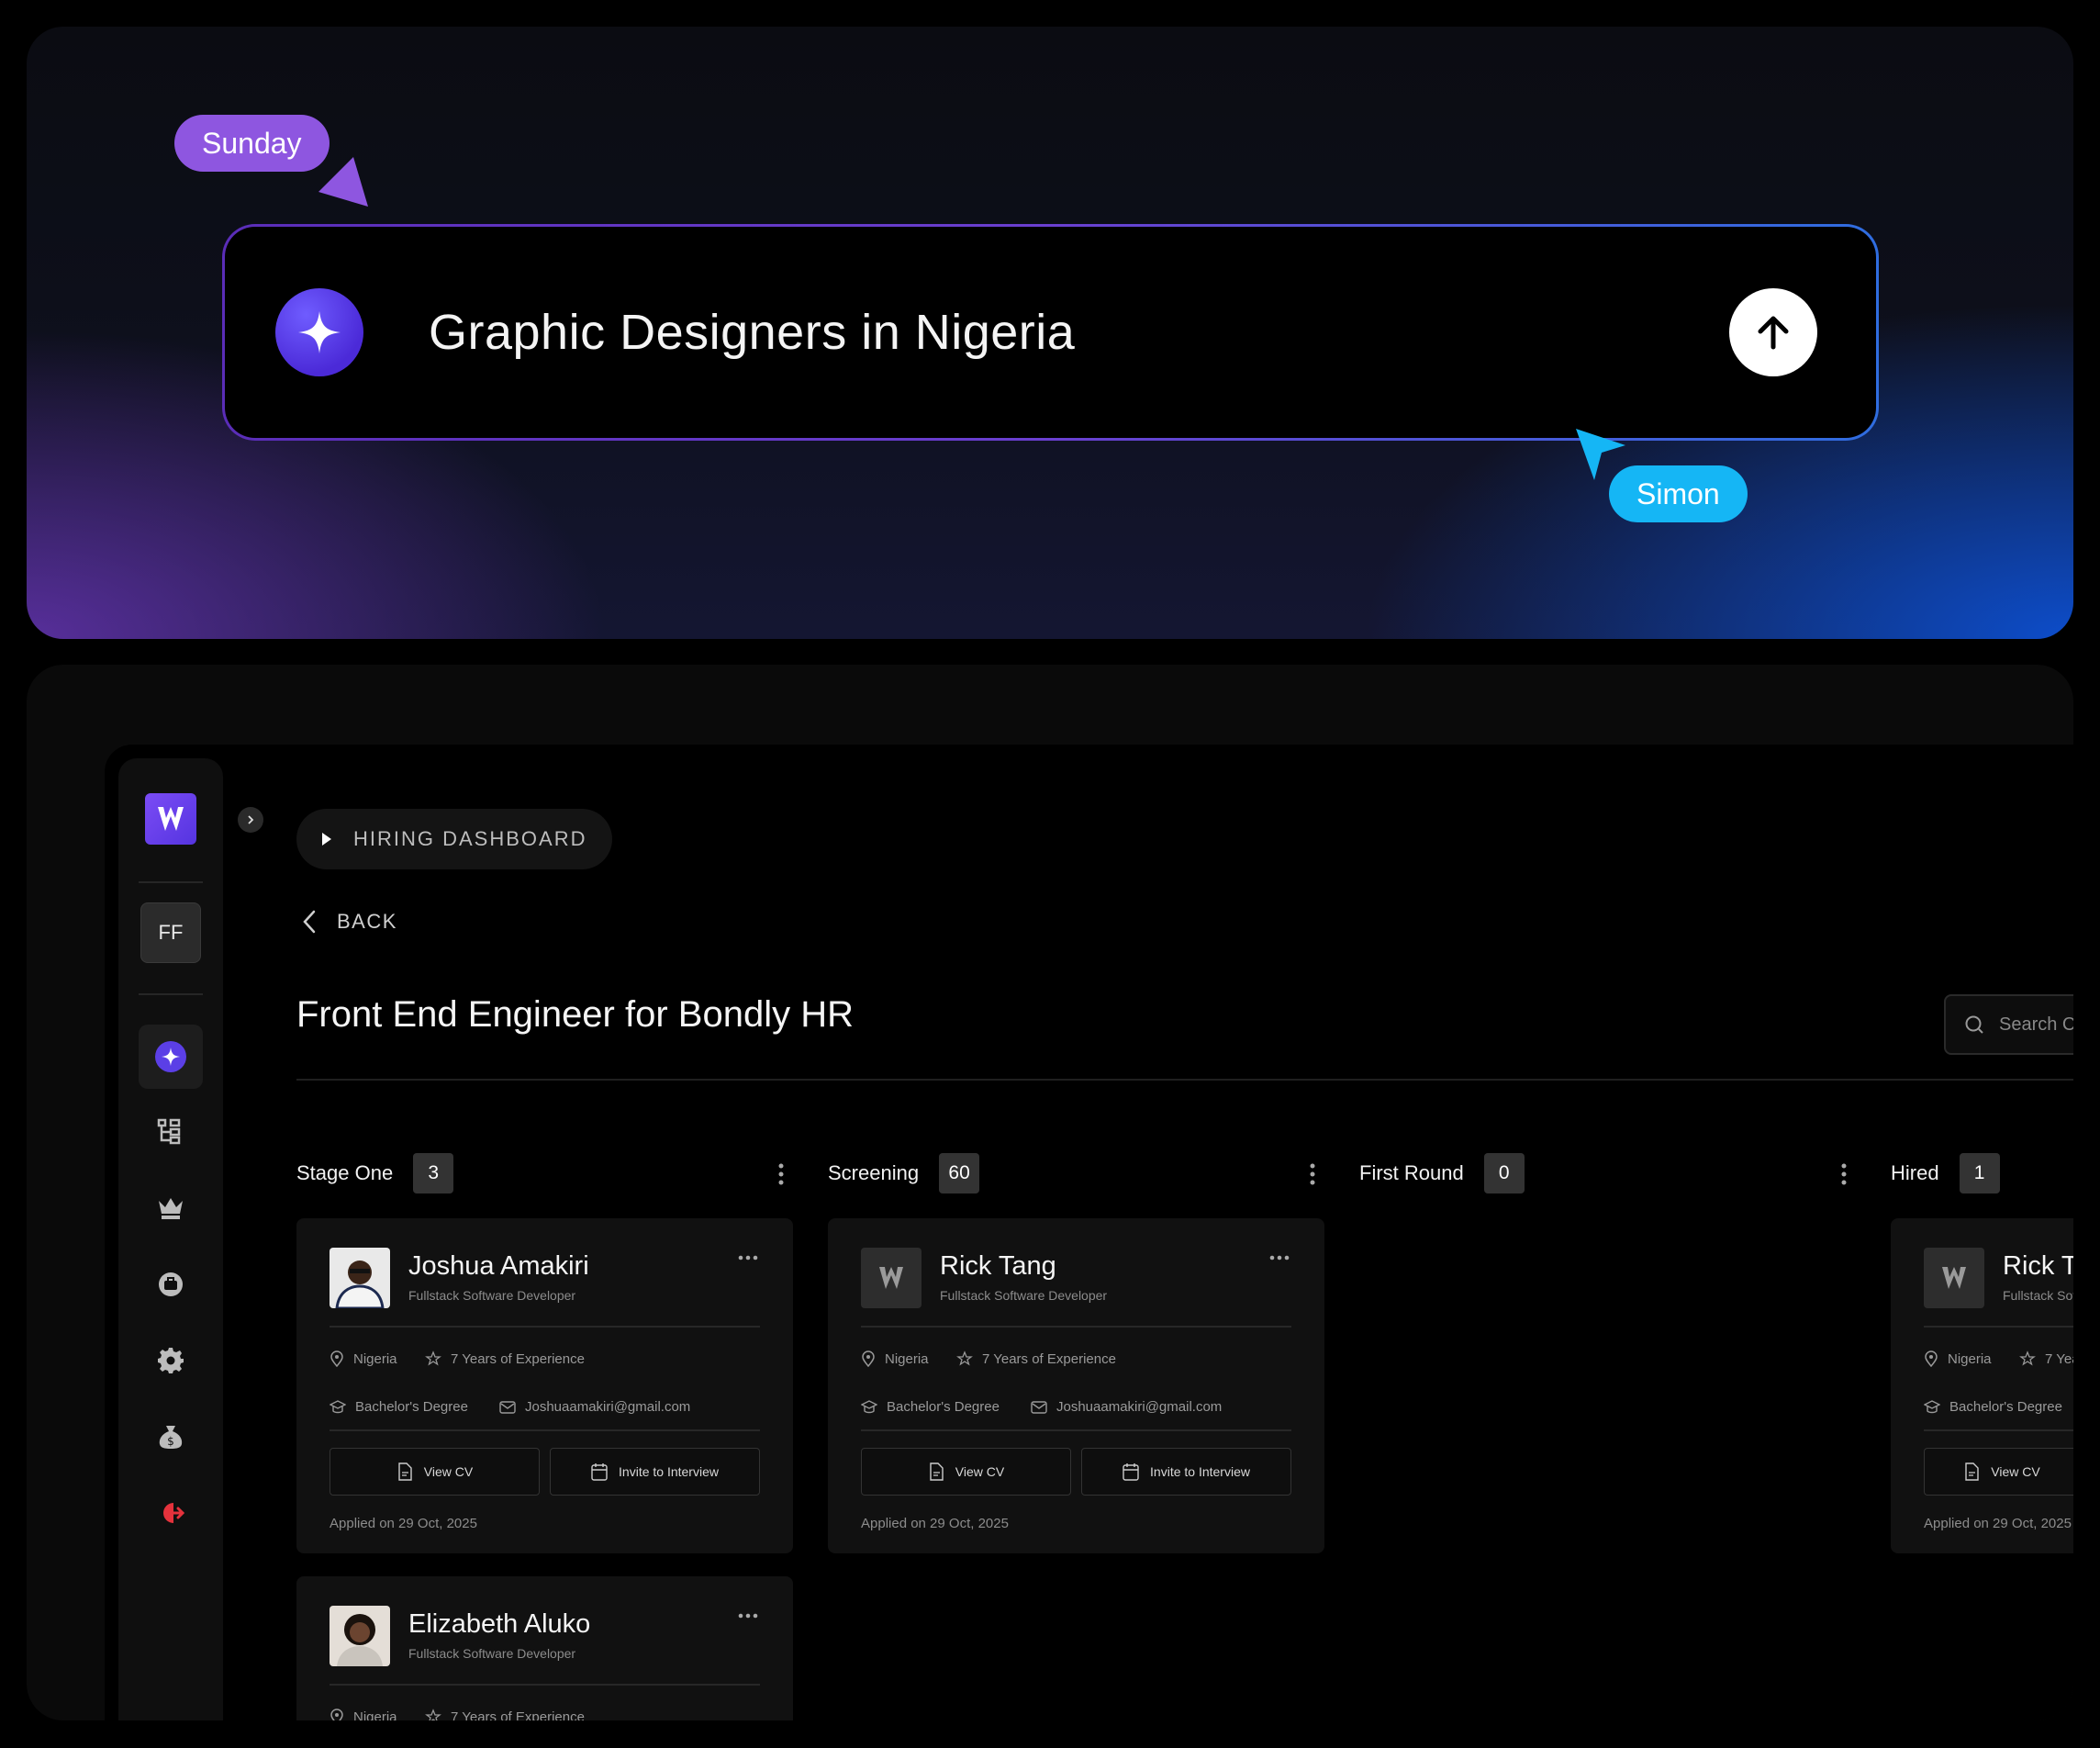  What do you see at coordinates (959, 1173) in the screenshot?
I see `column-count: 60` at bounding box center [959, 1173].